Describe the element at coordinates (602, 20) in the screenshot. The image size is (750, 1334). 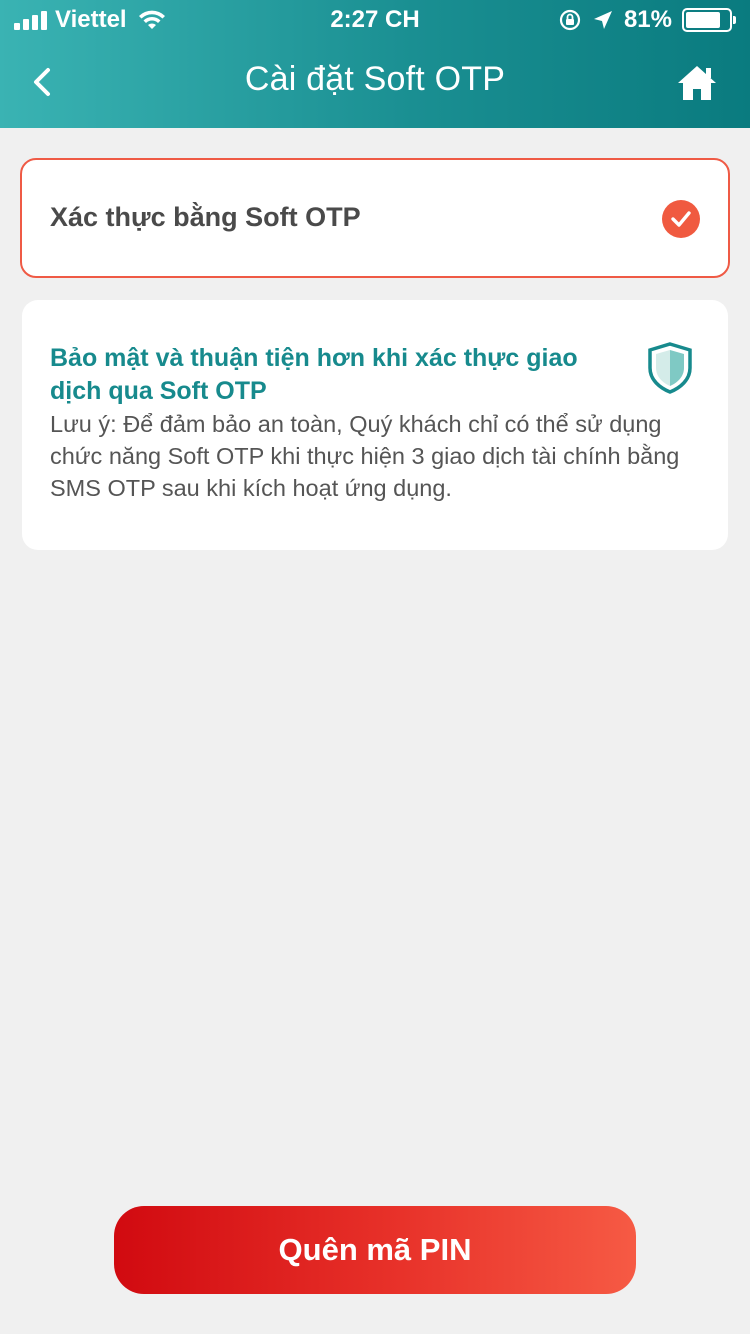
I see `location-arrow-icon` at that location.